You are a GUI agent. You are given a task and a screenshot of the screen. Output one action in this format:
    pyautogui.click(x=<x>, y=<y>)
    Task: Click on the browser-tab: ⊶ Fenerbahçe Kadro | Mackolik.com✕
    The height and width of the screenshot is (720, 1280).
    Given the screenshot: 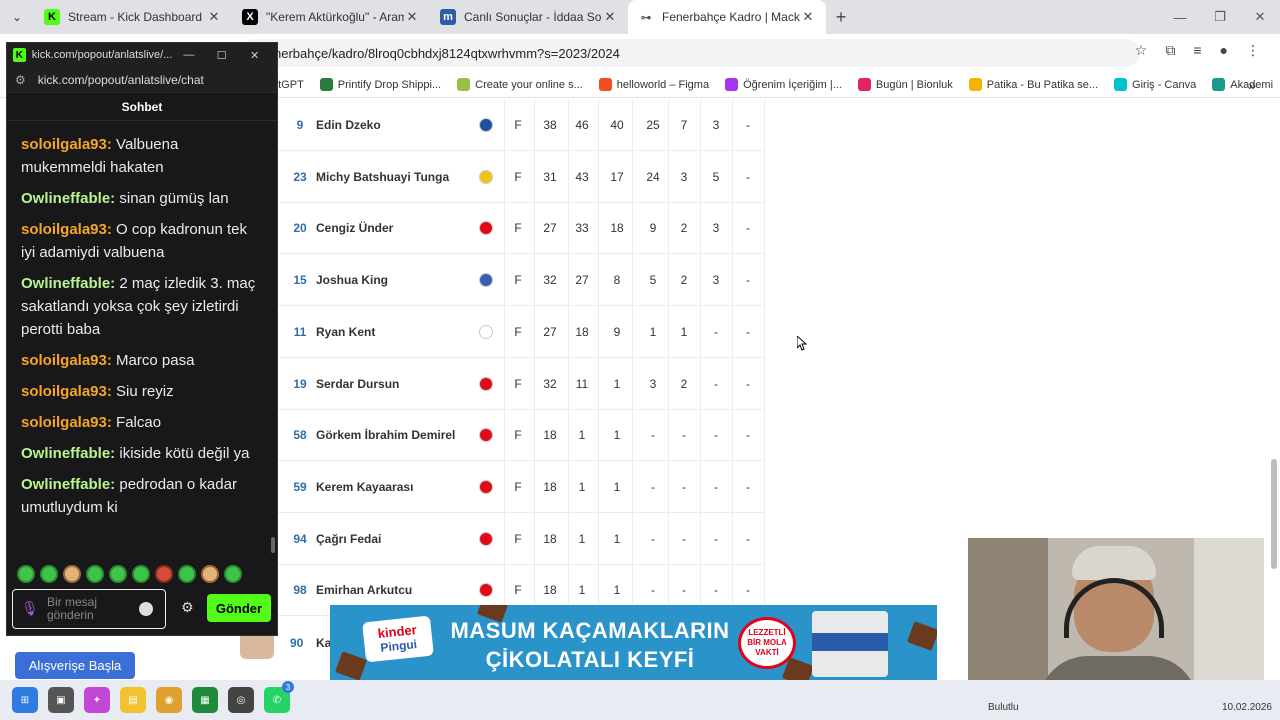 What is the action you would take?
    pyautogui.click(x=727, y=17)
    